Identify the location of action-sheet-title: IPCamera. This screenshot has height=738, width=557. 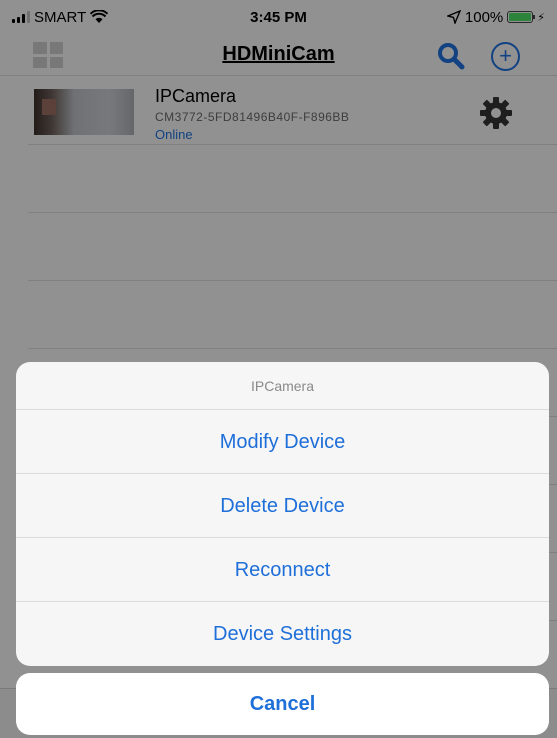
(282, 386).